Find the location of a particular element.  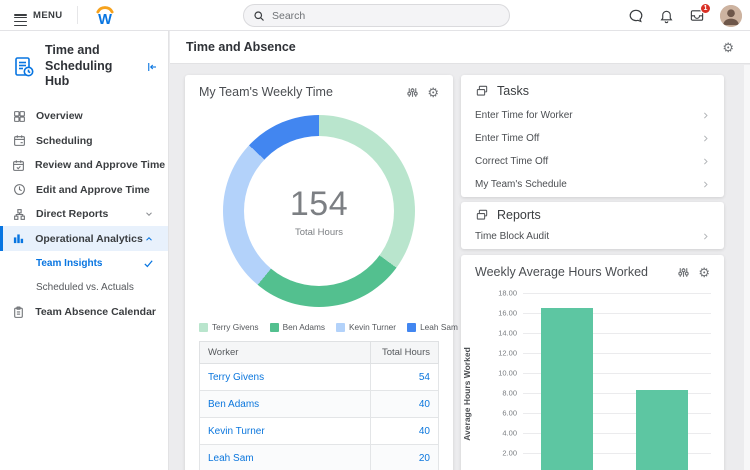

reports-title: Reports is located at coordinates (519, 215).